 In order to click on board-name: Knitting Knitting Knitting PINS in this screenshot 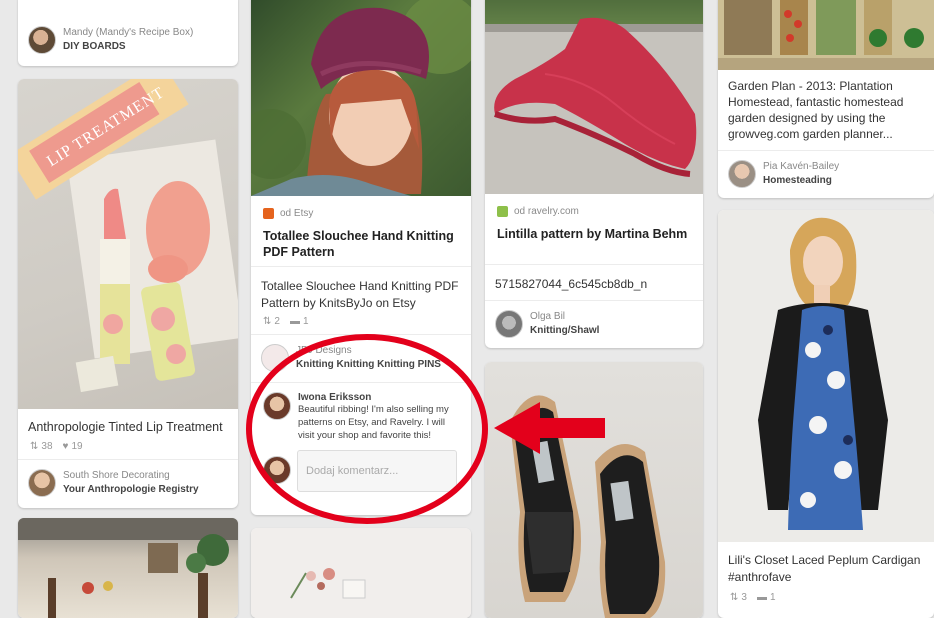, I will do `click(368, 365)`.